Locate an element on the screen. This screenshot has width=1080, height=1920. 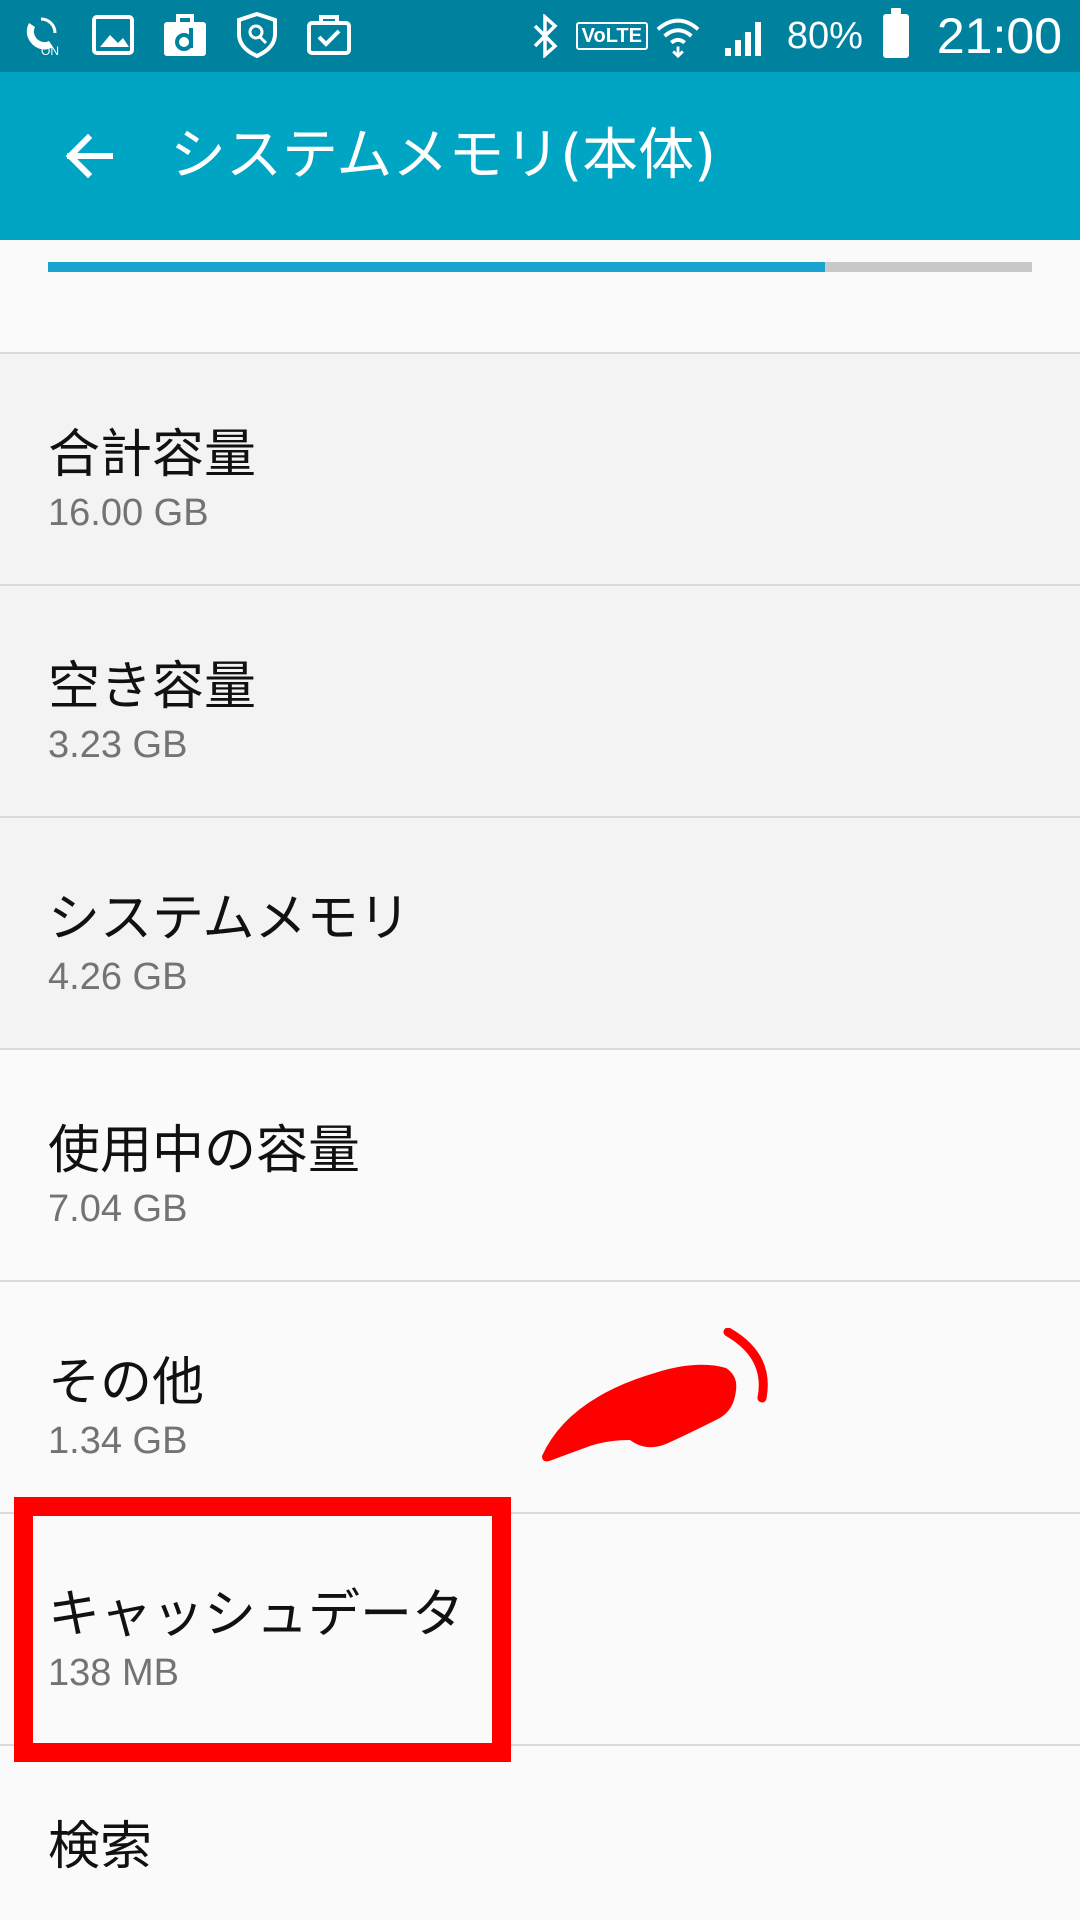
bluetooth-icon is located at coordinates (546, 36).